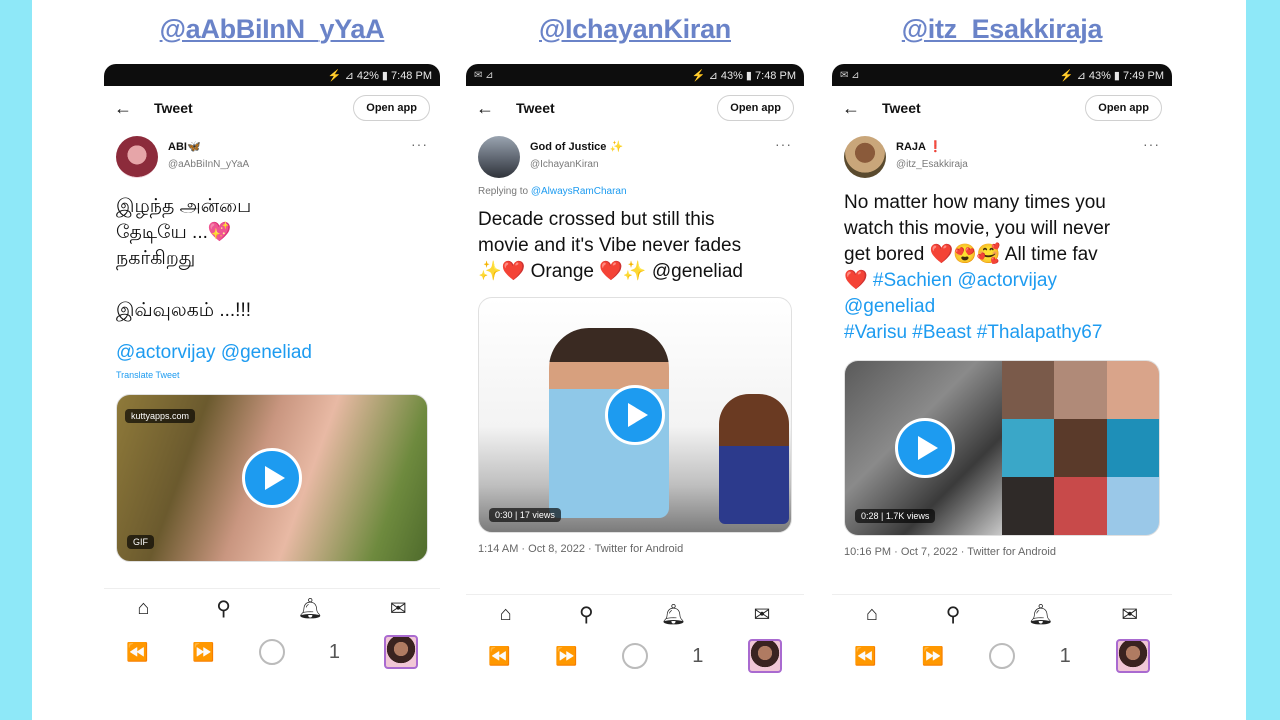  What do you see at coordinates (1080, 448) in the screenshot?
I see `video-collage-grid` at bounding box center [1080, 448].